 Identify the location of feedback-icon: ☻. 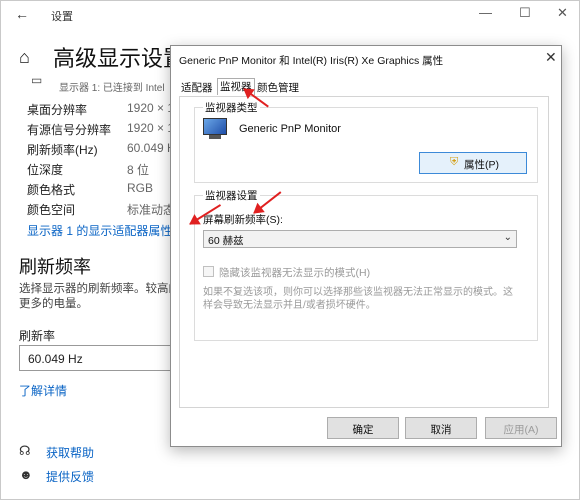
(26, 474).